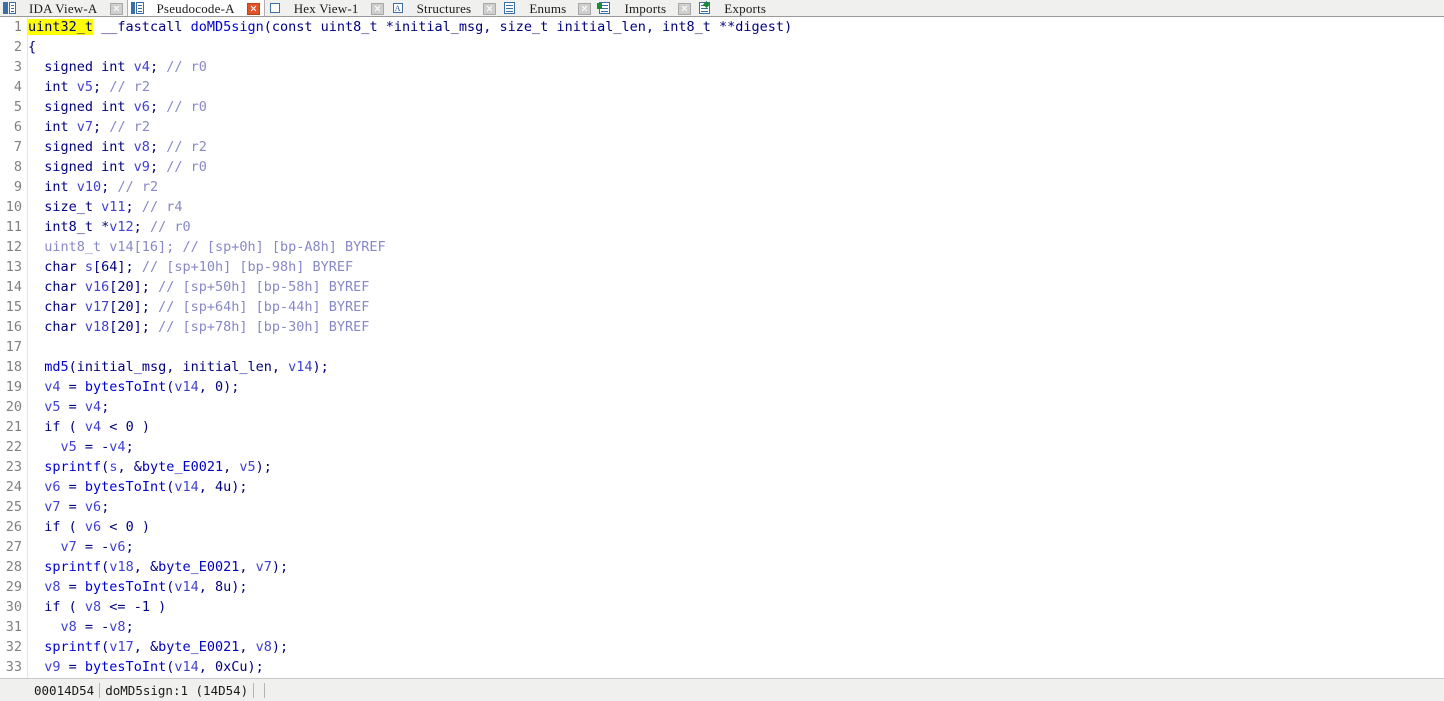  I want to click on line-number: 23, so click(13, 467).